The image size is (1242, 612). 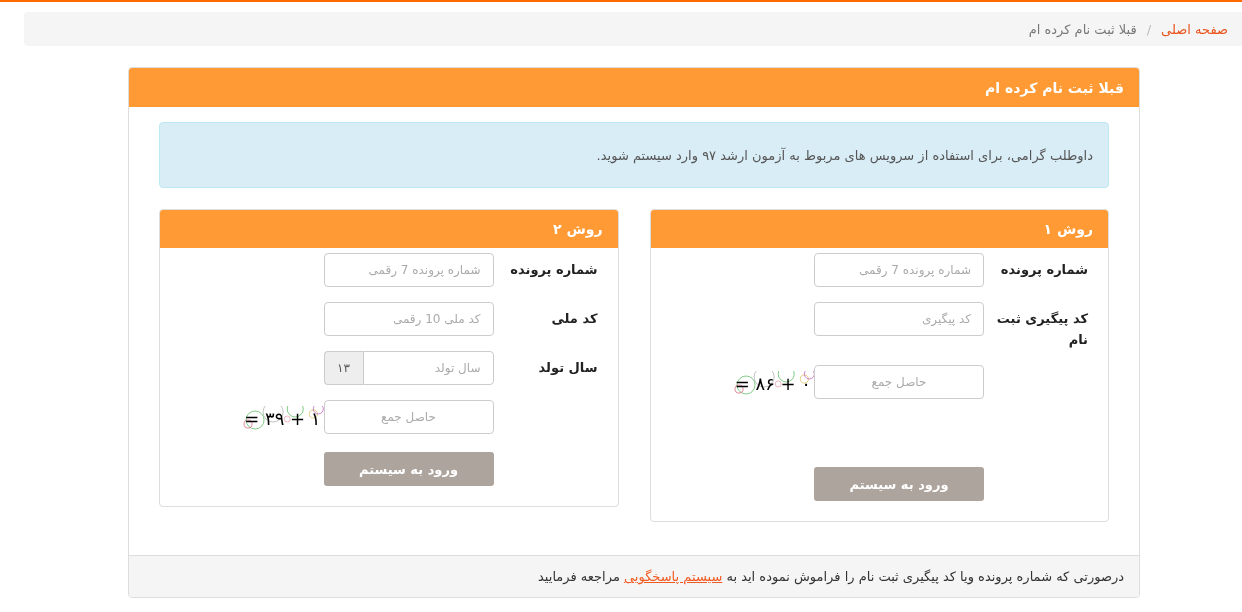 I want to click on breadcrumb-link: صفحه اصلی, so click(x=1194, y=29).